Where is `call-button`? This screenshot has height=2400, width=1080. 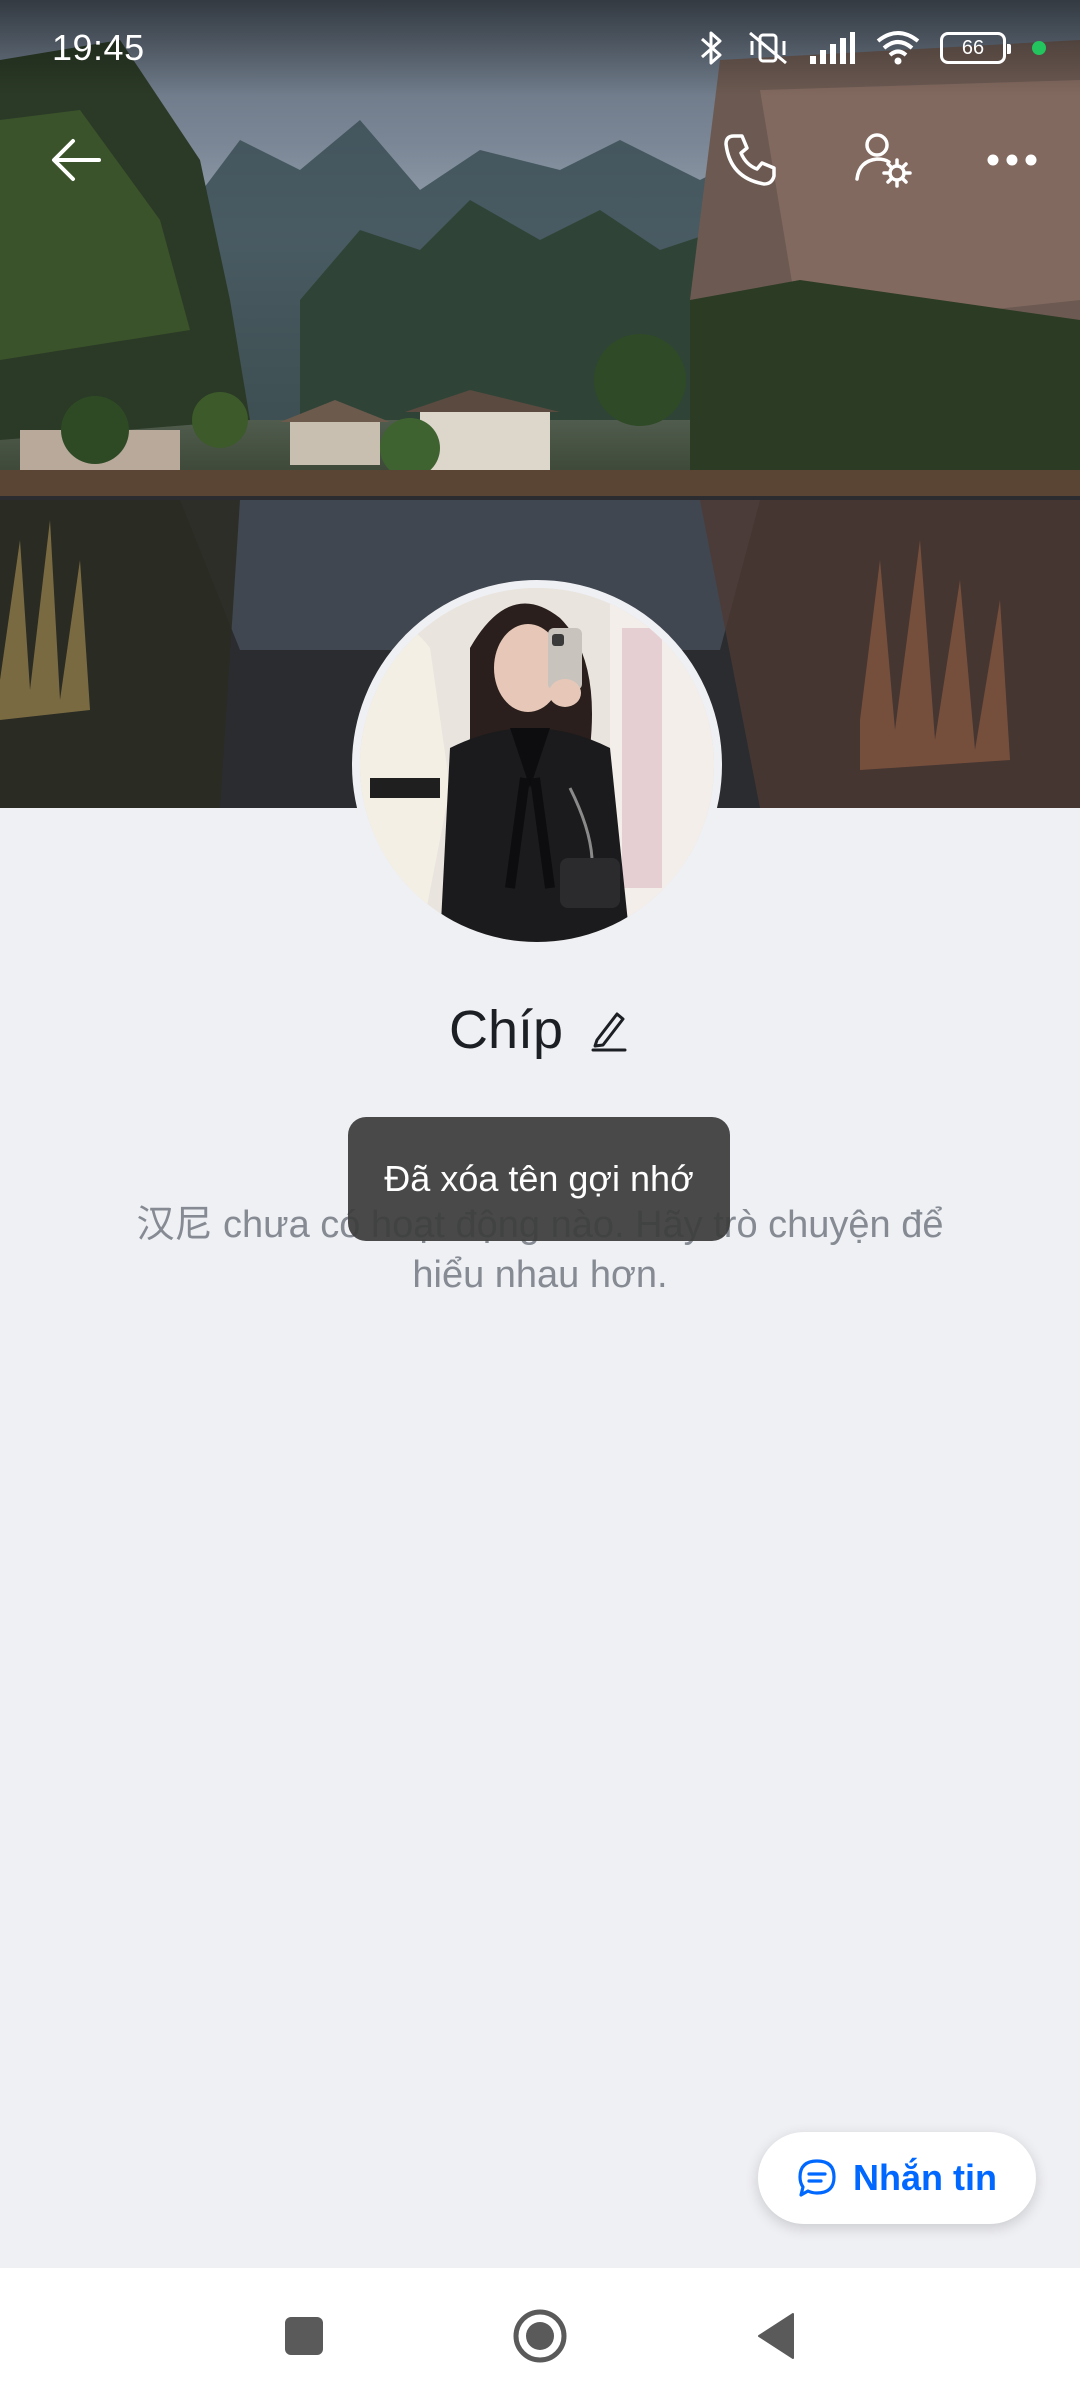 call-button is located at coordinates (750, 160).